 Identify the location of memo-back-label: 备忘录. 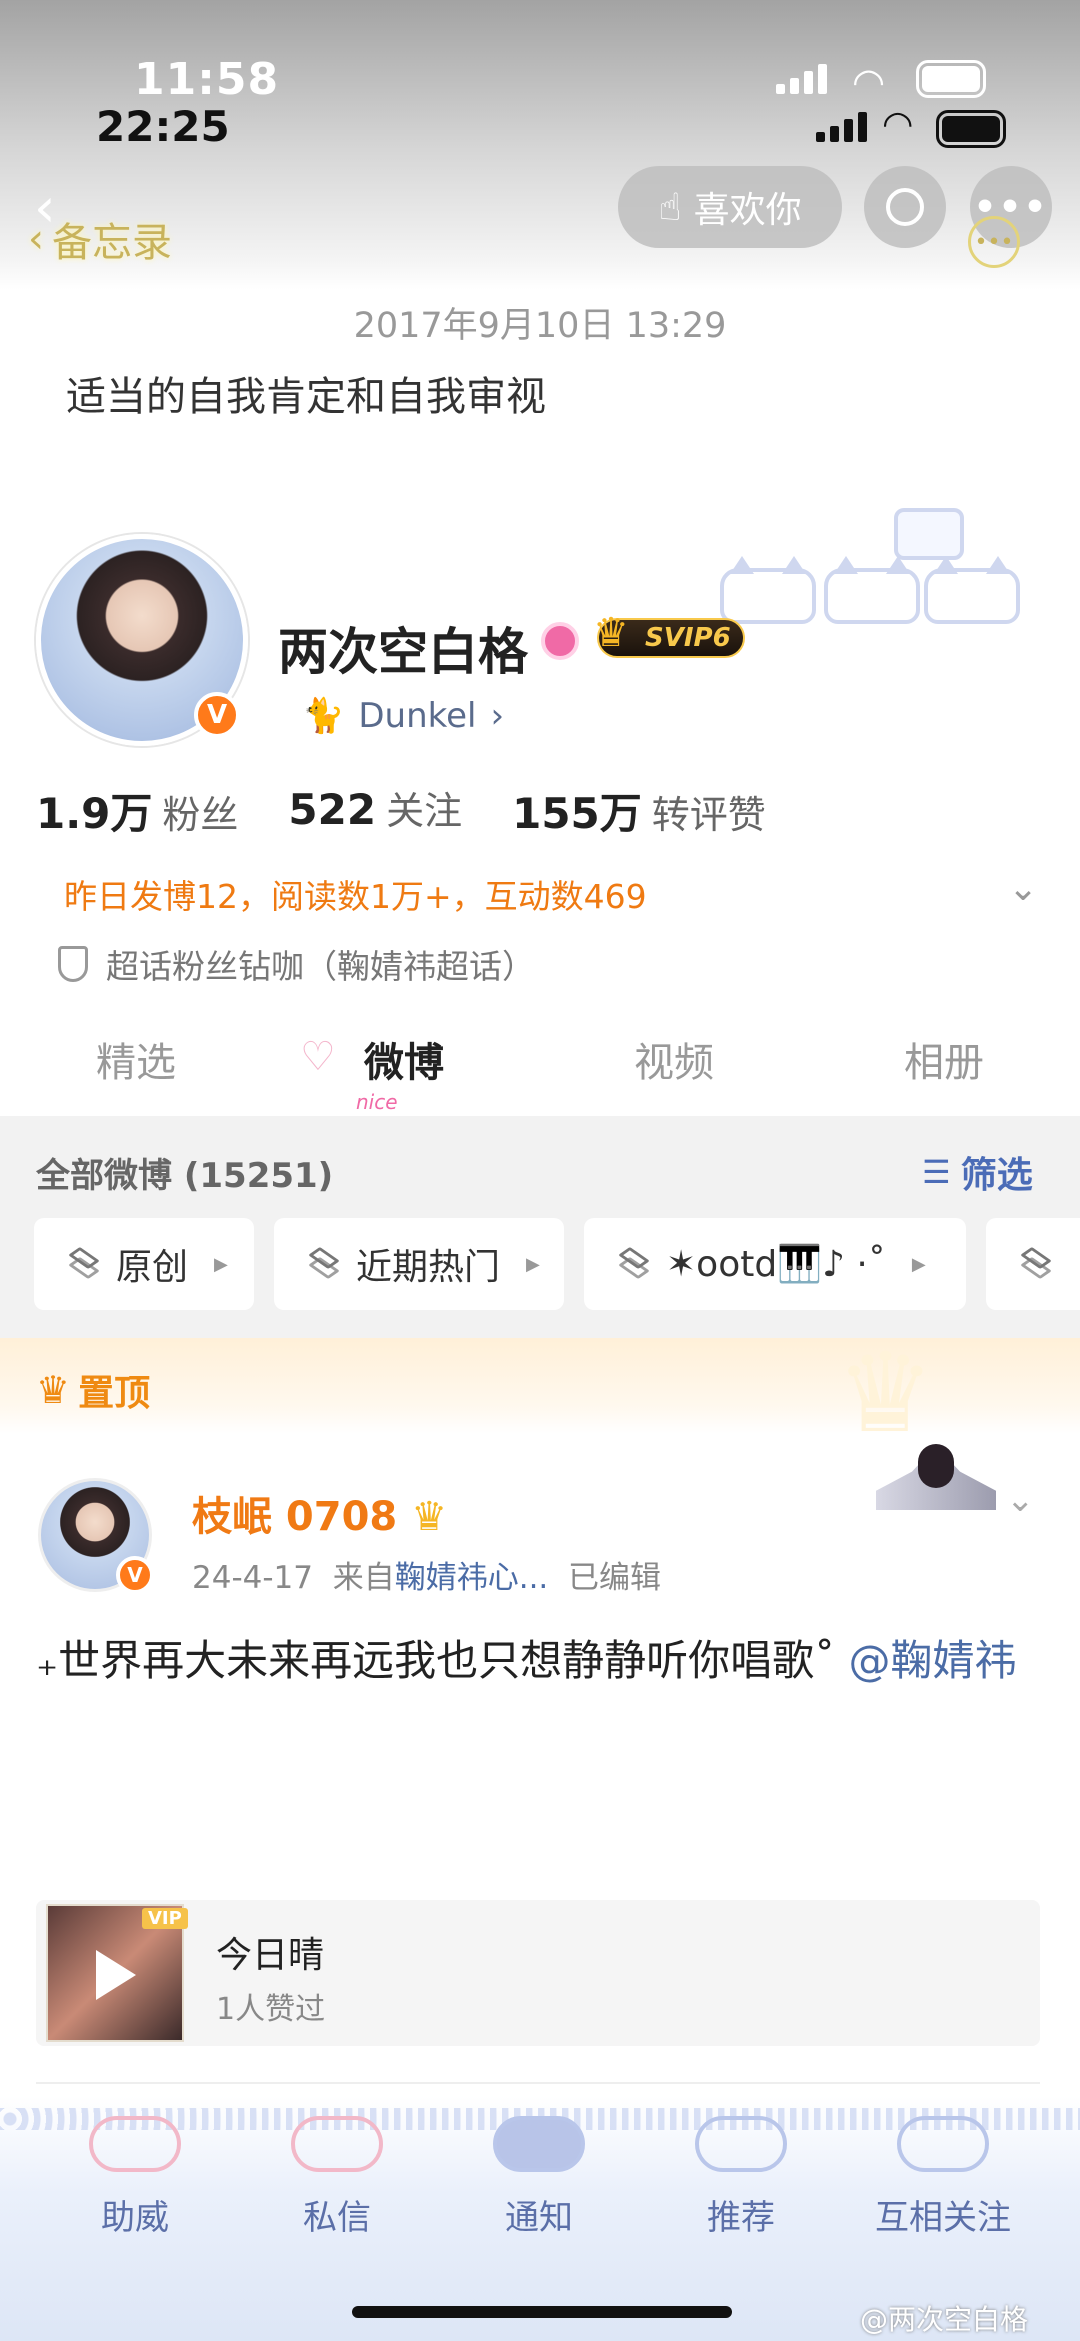
(112, 243).